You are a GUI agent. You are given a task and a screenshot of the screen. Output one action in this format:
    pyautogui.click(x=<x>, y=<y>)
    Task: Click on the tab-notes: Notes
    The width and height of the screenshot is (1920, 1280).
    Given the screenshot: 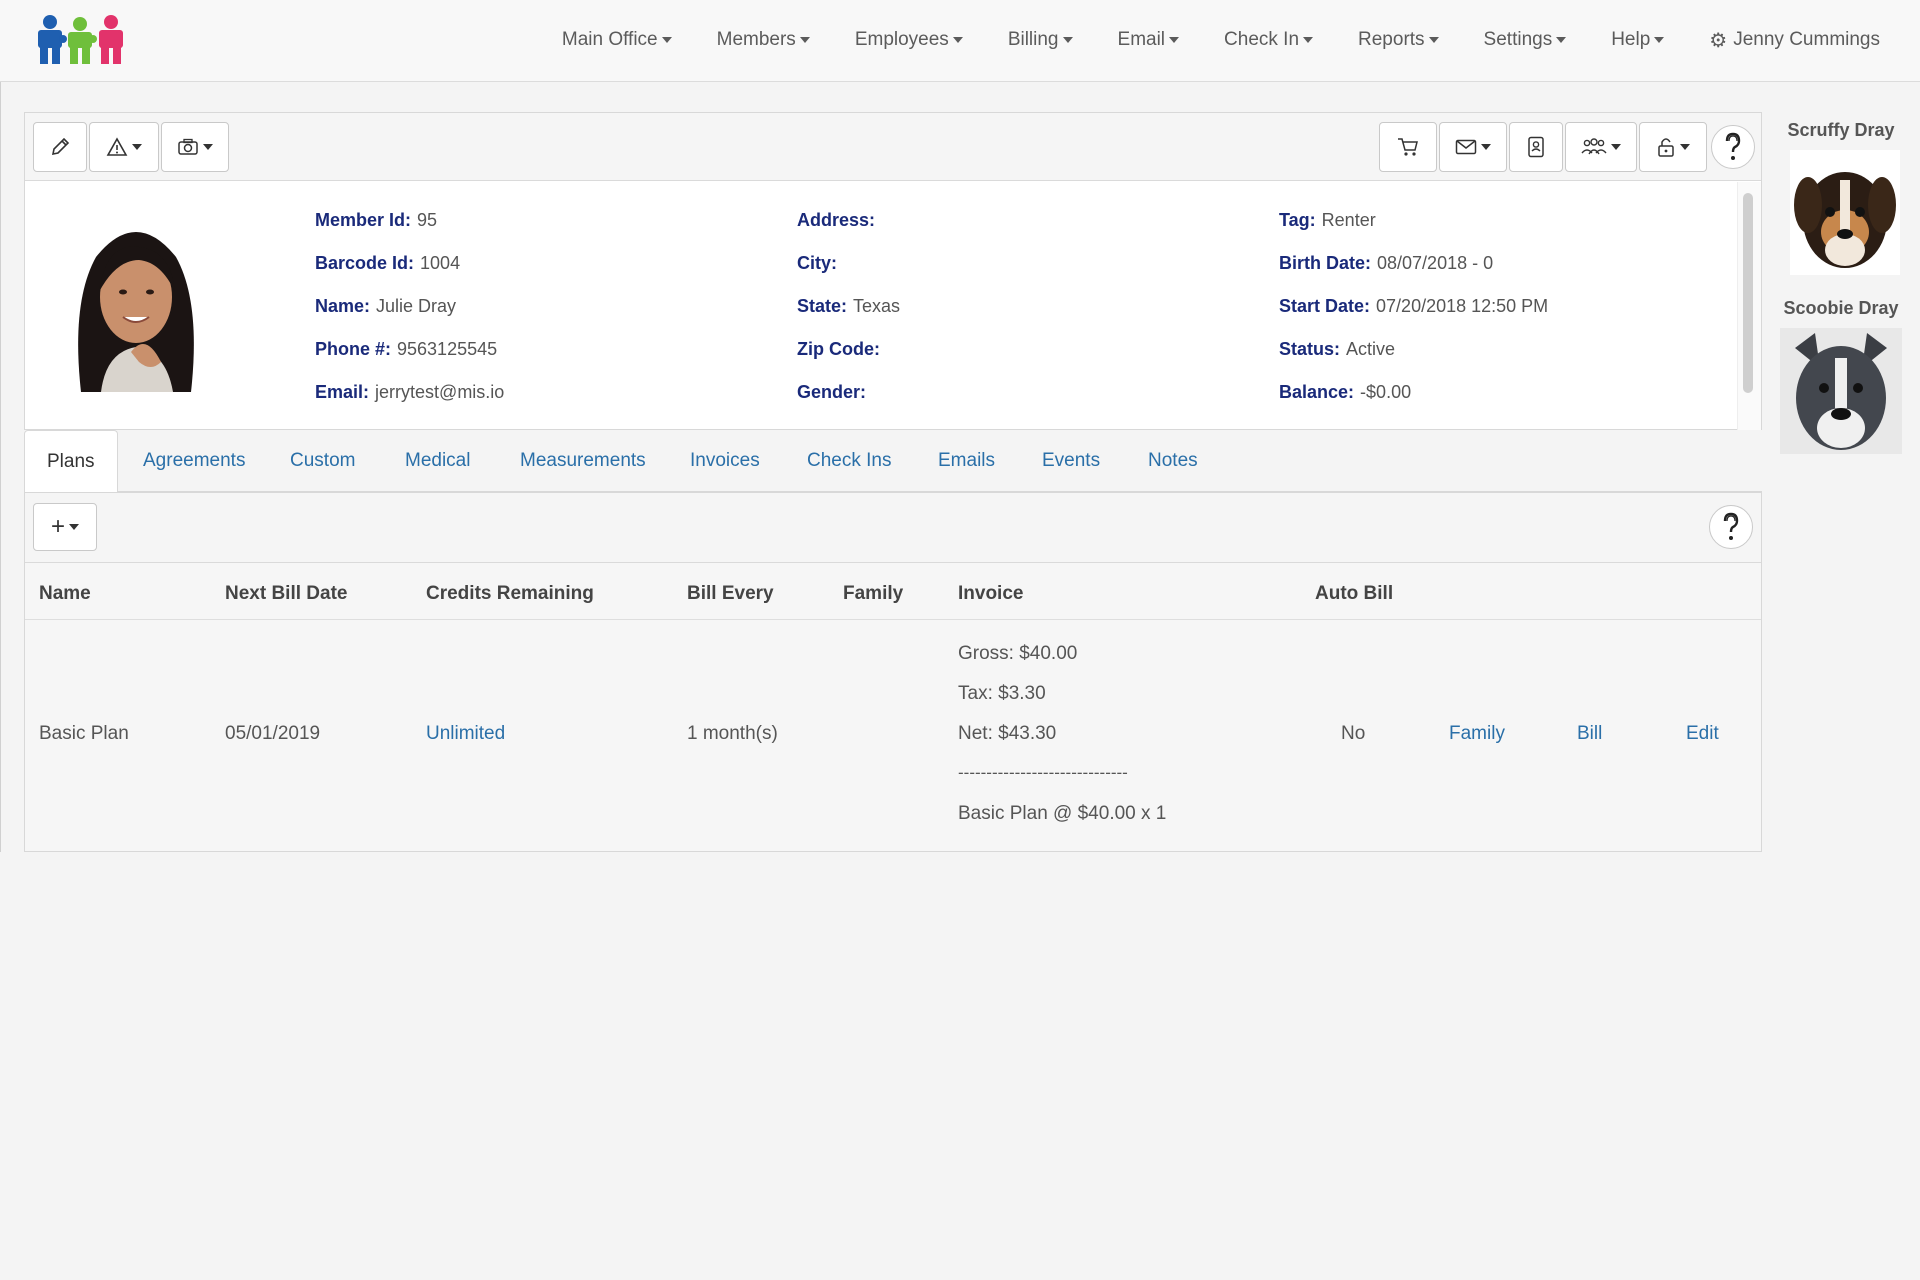 What is the action you would take?
    pyautogui.click(x=1173, y=461)
    